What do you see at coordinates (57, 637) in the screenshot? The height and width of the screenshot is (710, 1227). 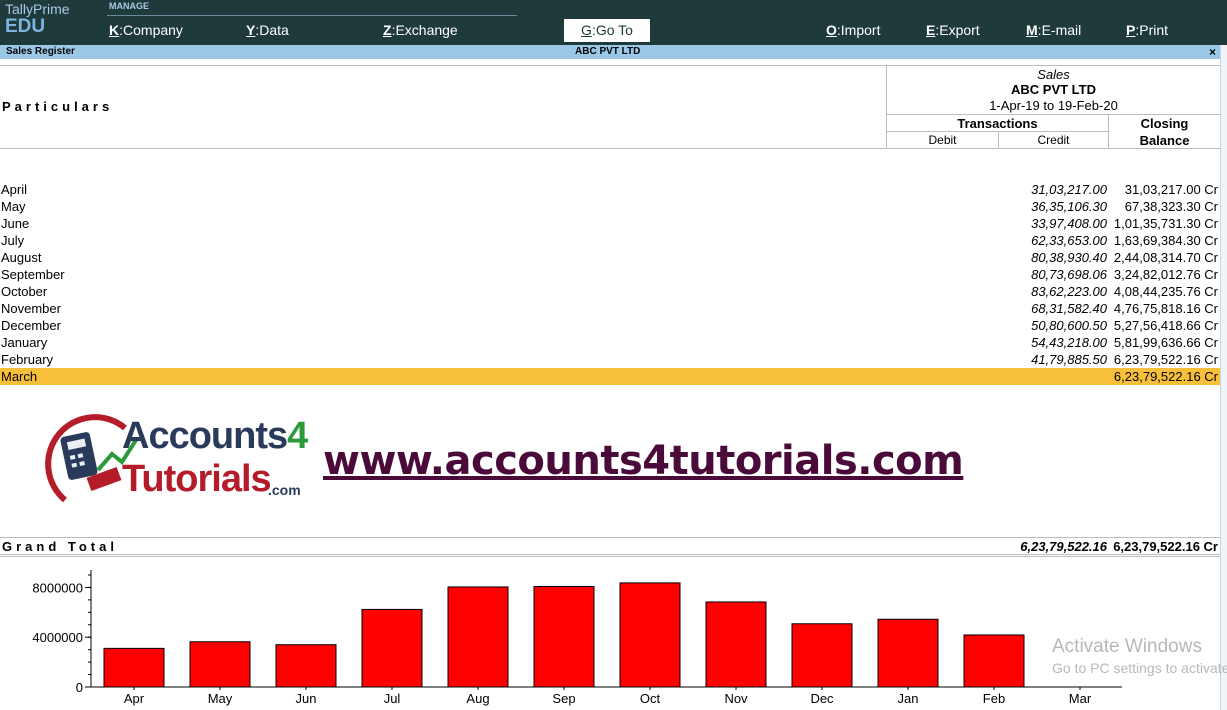 I see `y-tick-label: 4000000` at bounding box center [57, 637].